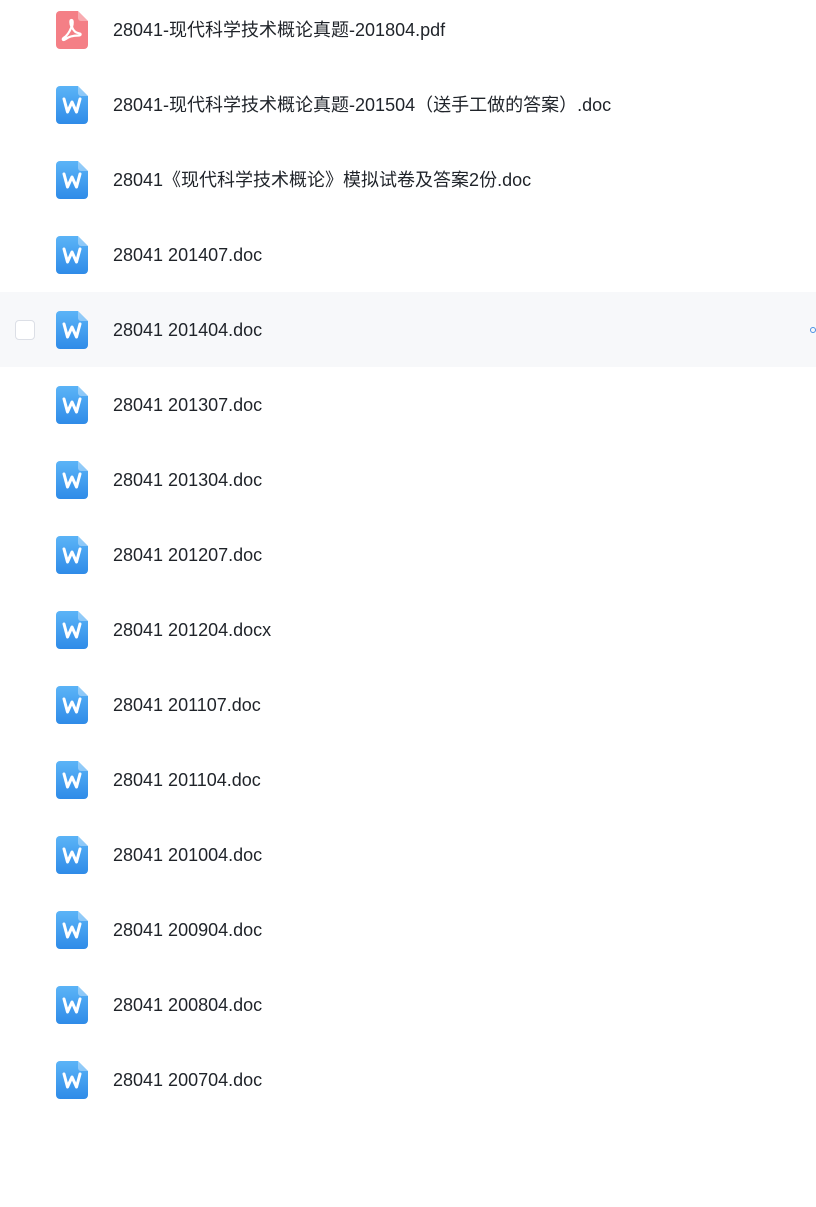 This screenshot has height=1207, width=816. I want to click on file-name: 28041 201207.doc, so click(188, 554).